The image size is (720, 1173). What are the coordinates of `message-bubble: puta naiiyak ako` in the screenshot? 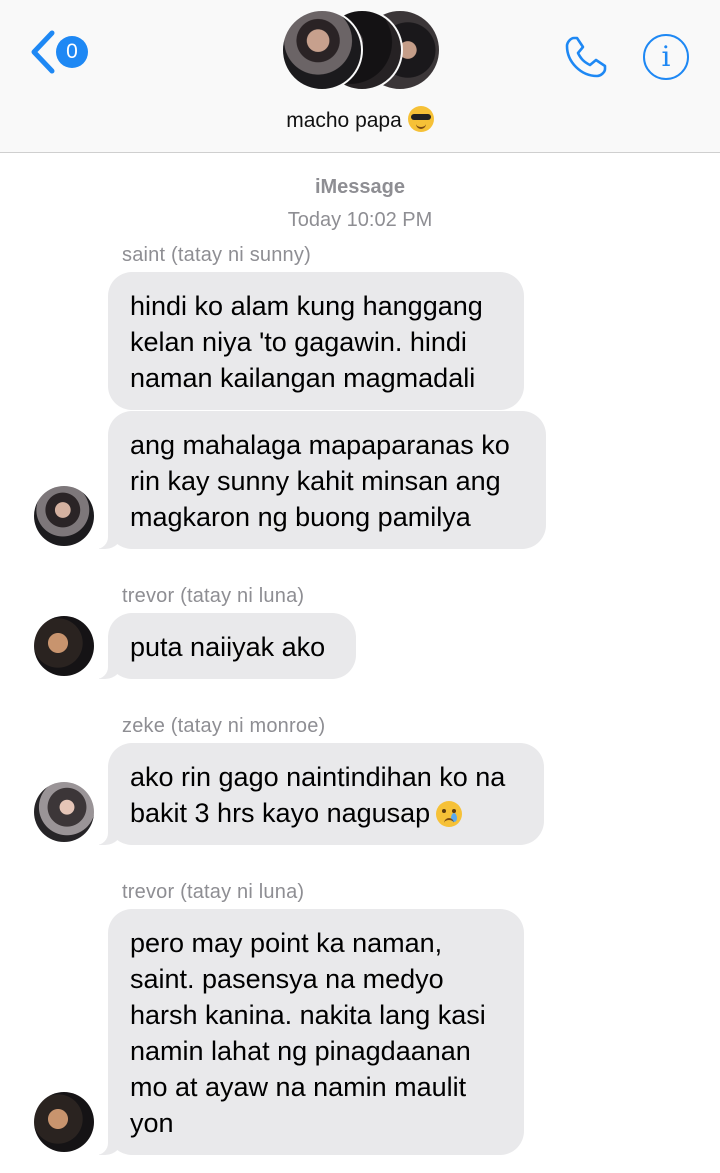 It's located at (221, 646).